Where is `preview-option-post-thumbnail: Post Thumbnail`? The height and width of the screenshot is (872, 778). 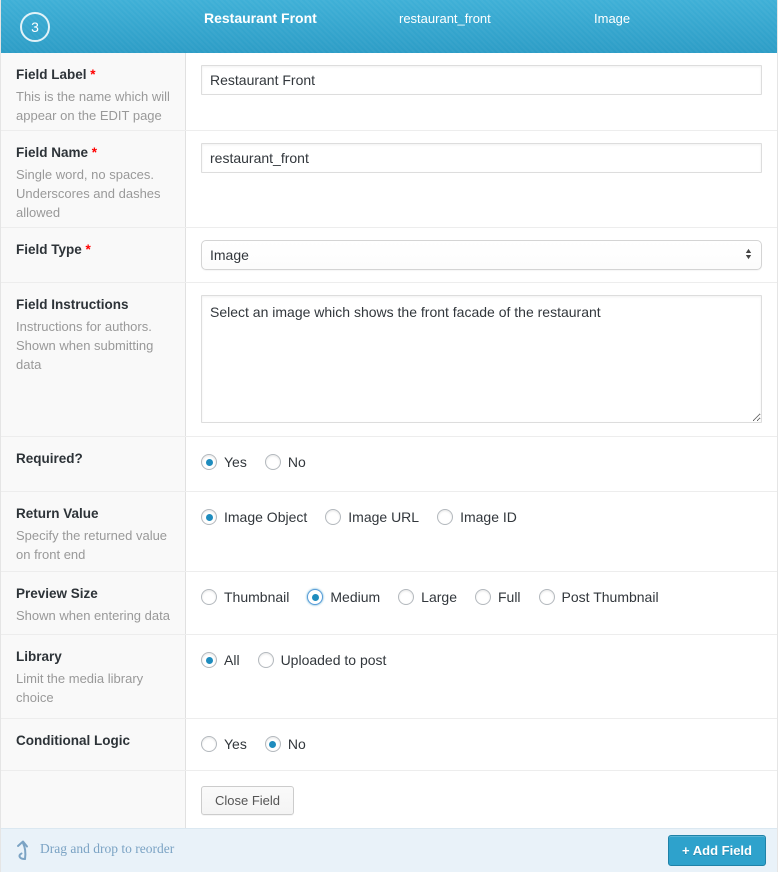 preview-option-post-thumbnail: Post Thumbnail is located at coordinates (598, 597).